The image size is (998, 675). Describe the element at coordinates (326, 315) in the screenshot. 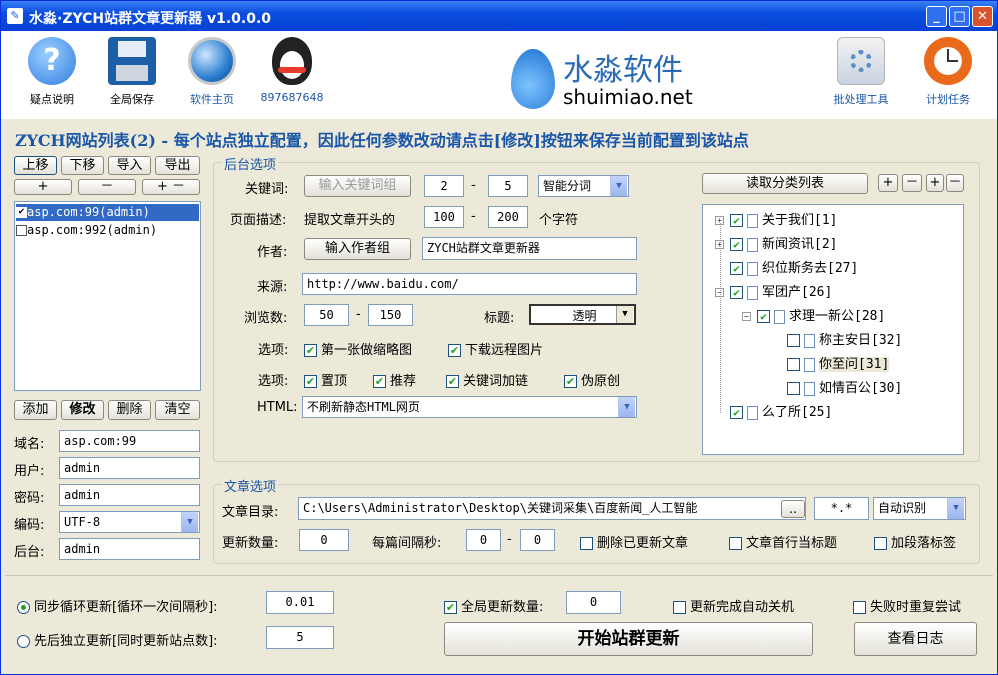

I see `views-min-field: 50` at that location.